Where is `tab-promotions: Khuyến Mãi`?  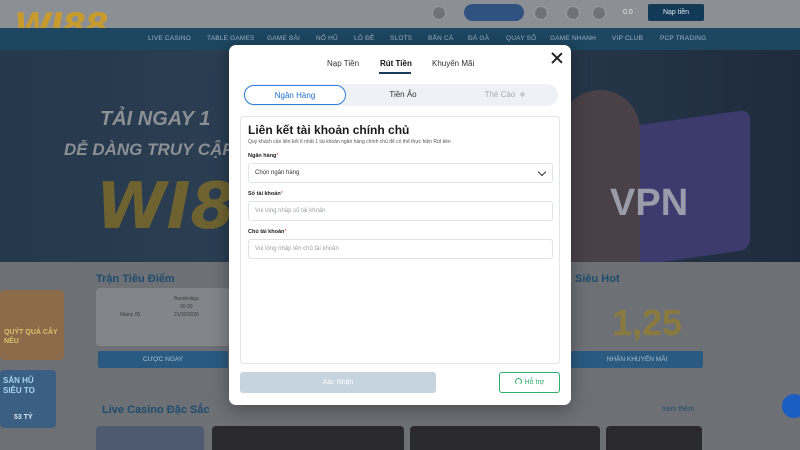
tab-promotions: Khuyến Mãi is located at coordinates (453, 63).